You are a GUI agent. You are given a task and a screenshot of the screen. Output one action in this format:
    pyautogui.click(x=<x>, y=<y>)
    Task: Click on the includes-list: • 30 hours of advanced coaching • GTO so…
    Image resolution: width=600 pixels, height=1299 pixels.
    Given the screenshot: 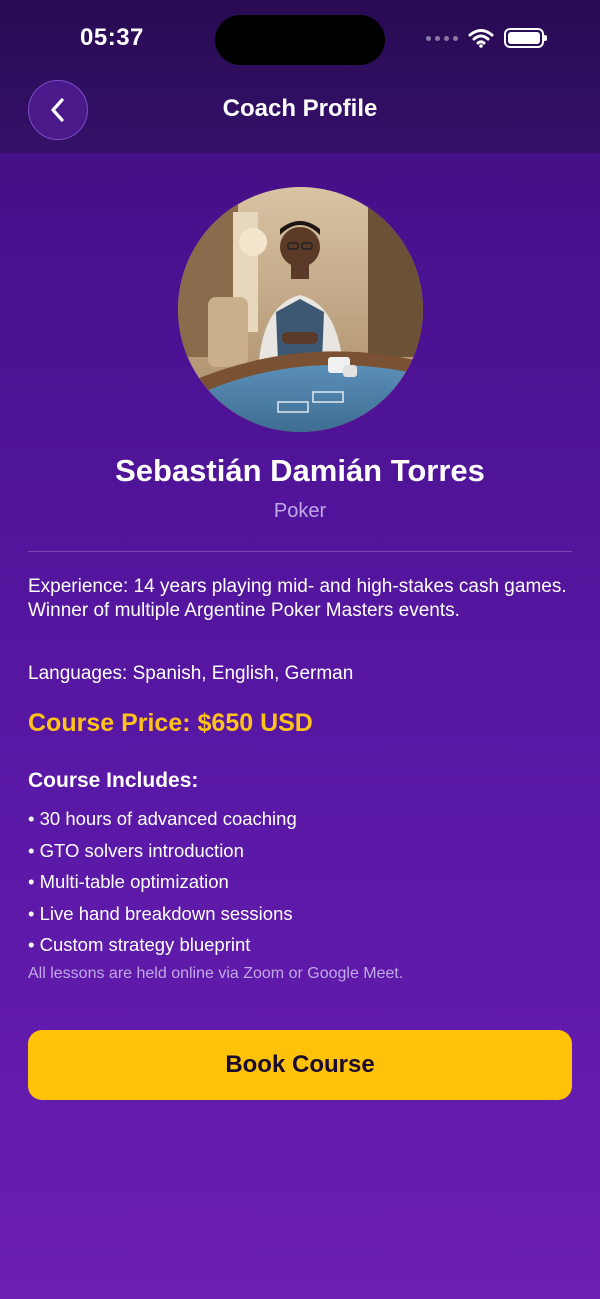 What is the action you would take?
    pyautogui.click(x=162, y=886)
    